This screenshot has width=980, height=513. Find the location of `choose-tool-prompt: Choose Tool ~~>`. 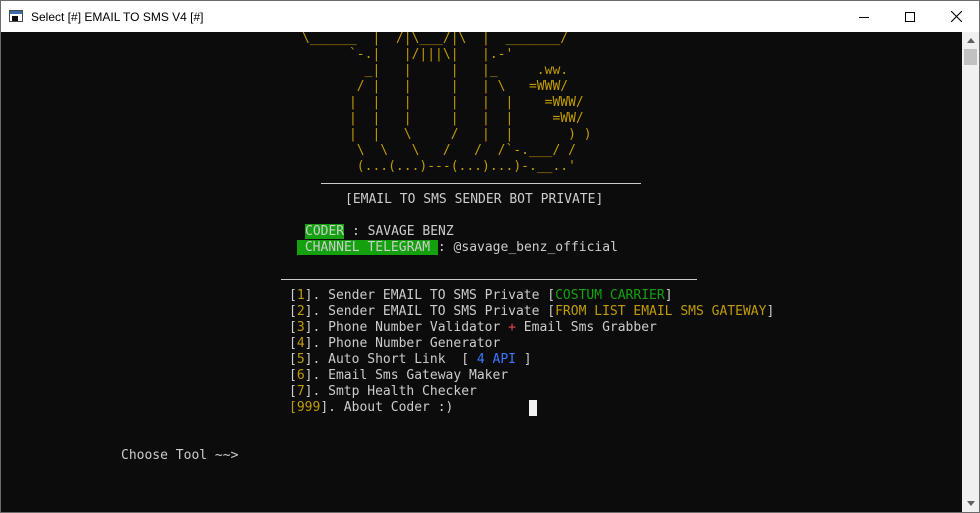

choose-tool-prompt: Choose Tool ~~> is located at coordinates (179, 456).